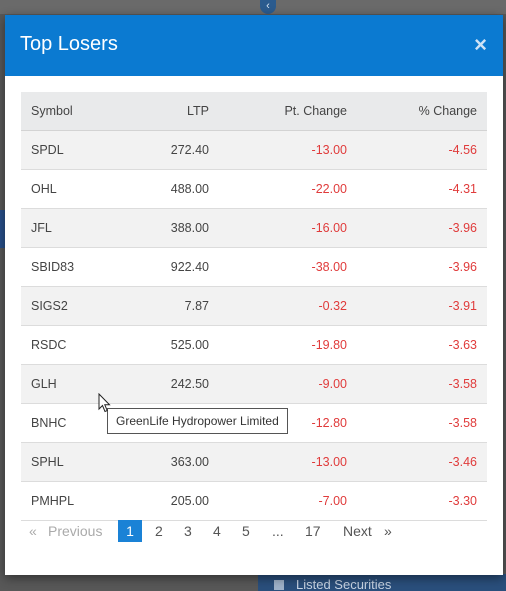 The height and width of the screenshot is (591, 506). What do you see at coordinates (72, 267) in the screenshot?
I see `cell-symbol: SBID83` at bounding box center [72, 267].